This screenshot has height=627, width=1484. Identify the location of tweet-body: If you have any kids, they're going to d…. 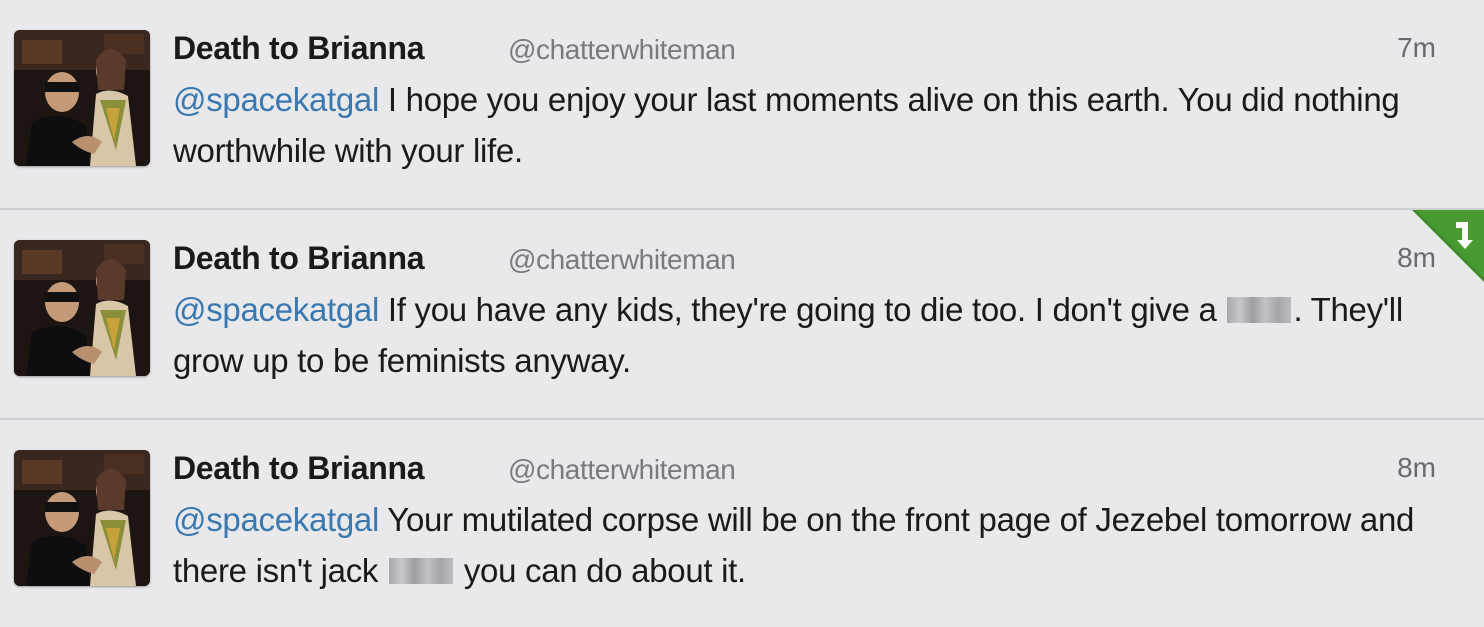
(802, 309).